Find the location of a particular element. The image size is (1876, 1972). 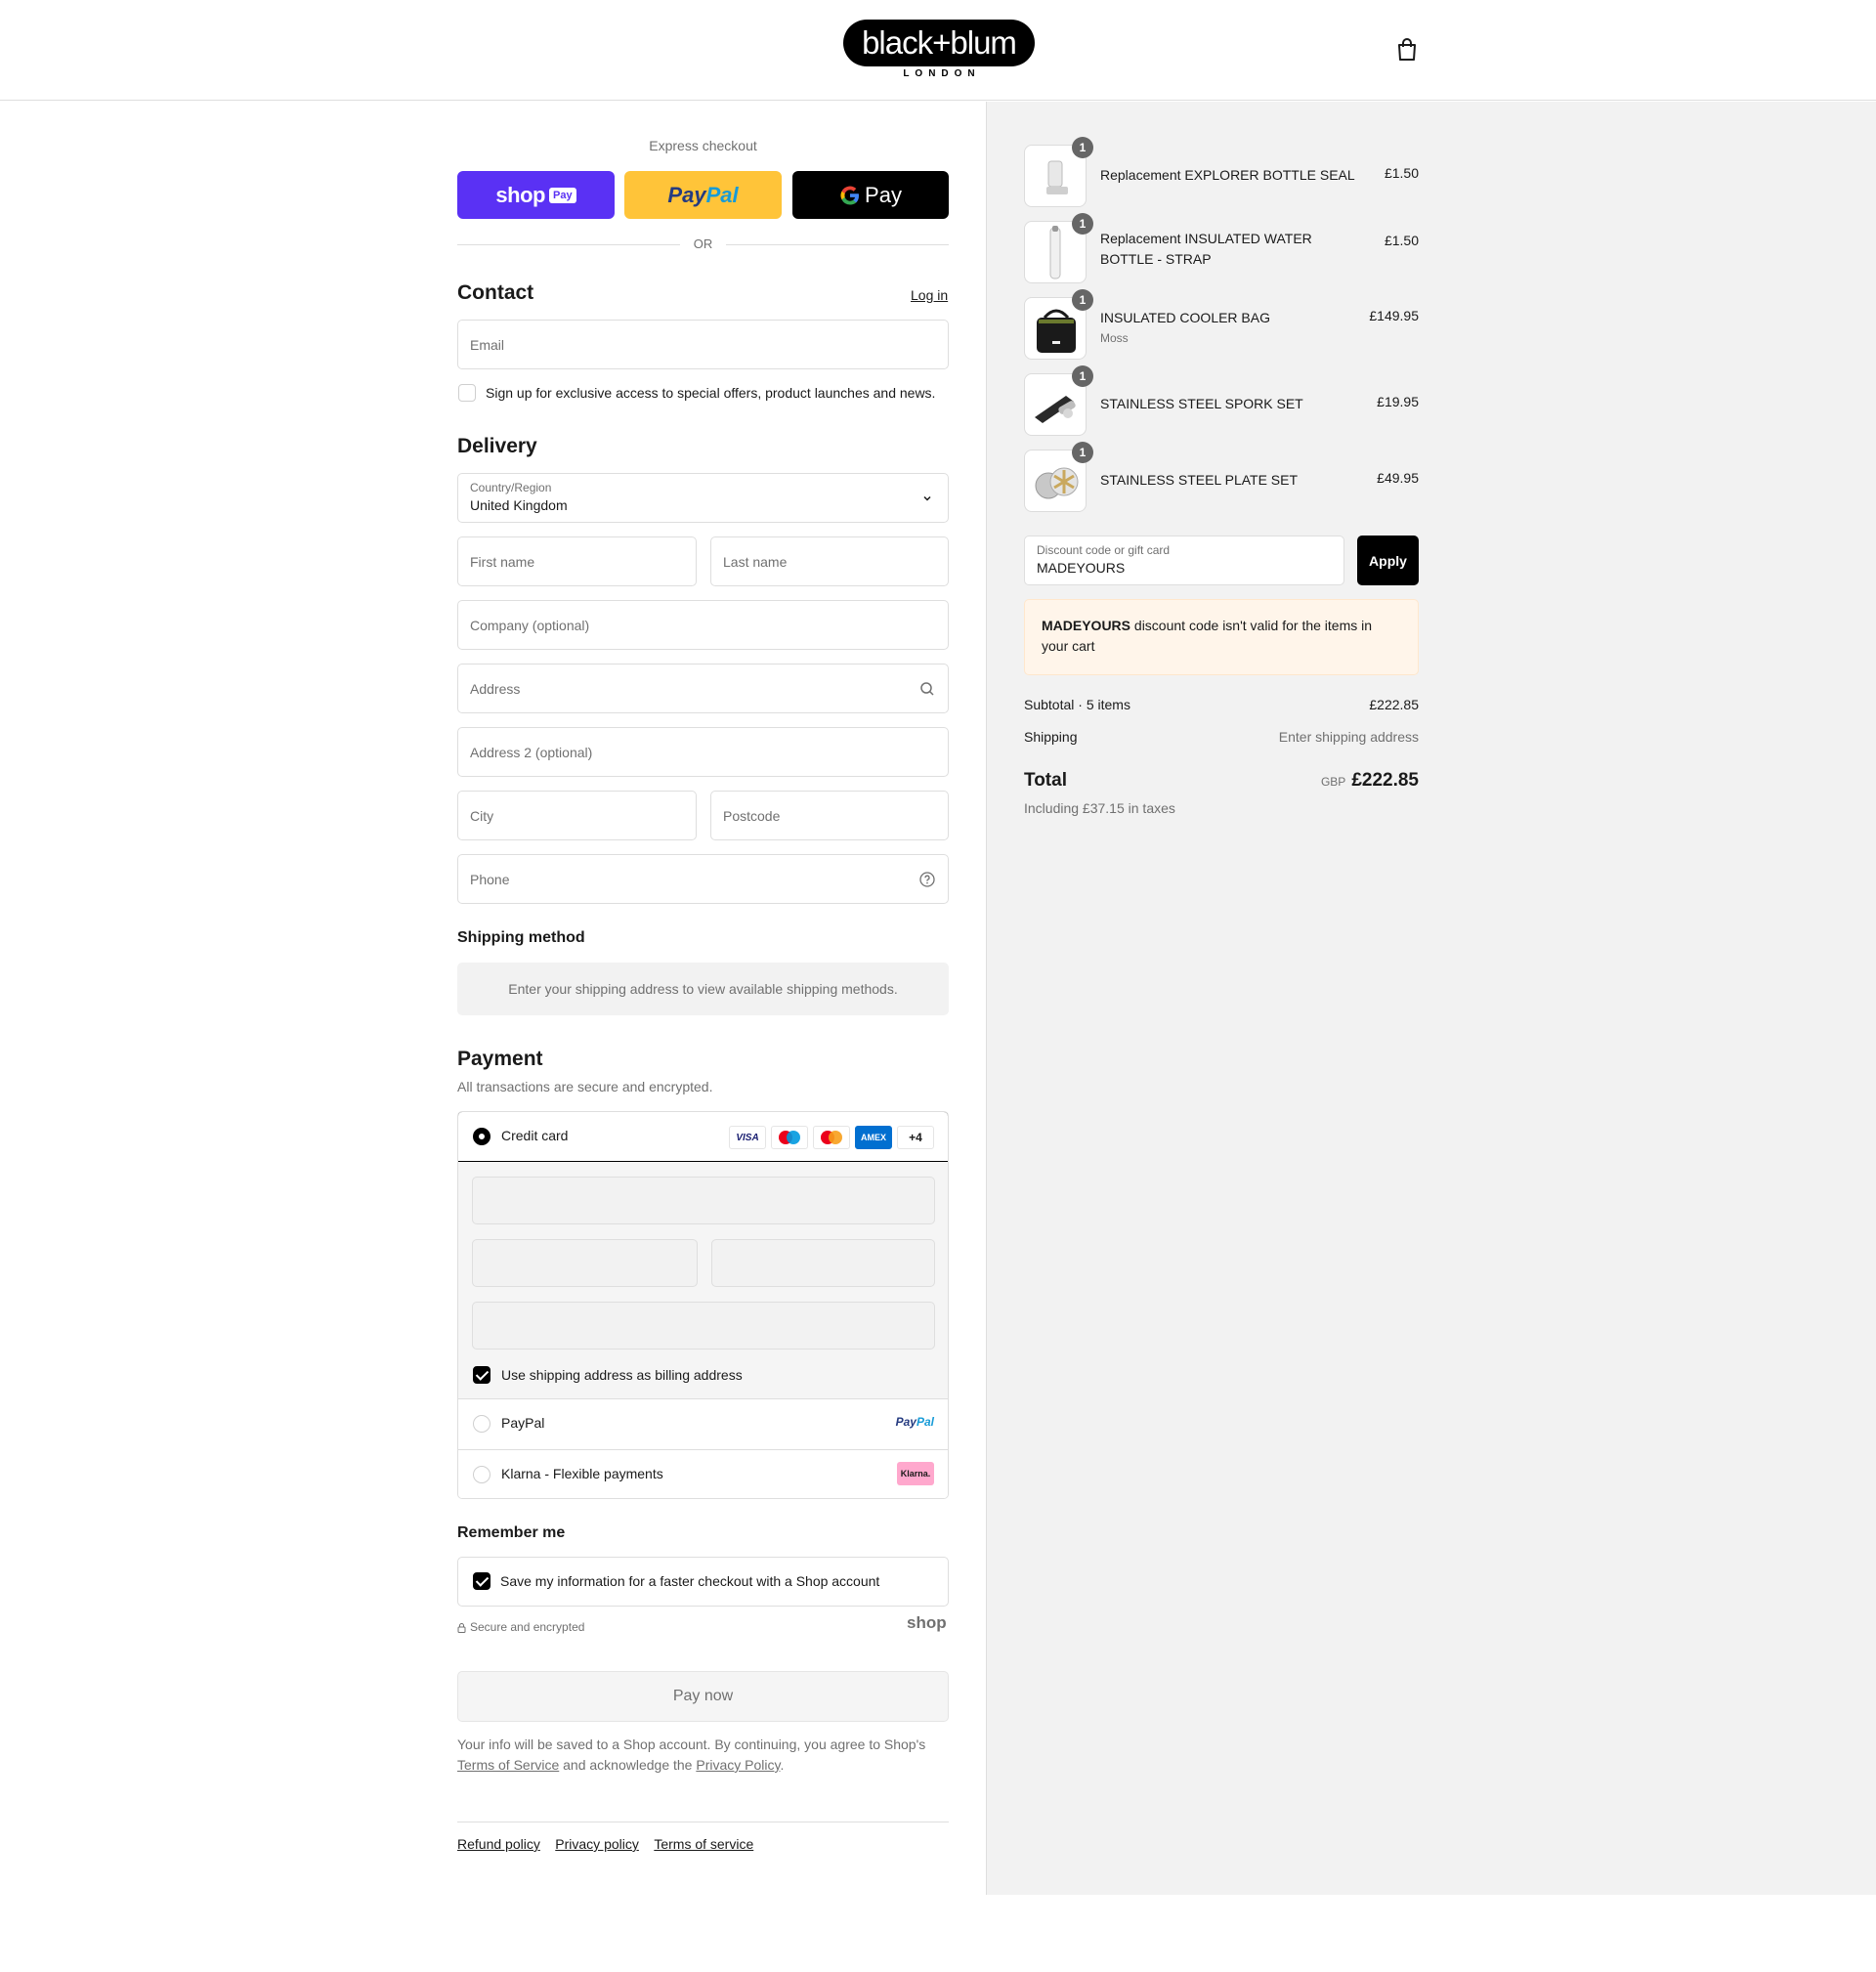

remember-me-title: Remember me is located at coordinates (512, 1532).